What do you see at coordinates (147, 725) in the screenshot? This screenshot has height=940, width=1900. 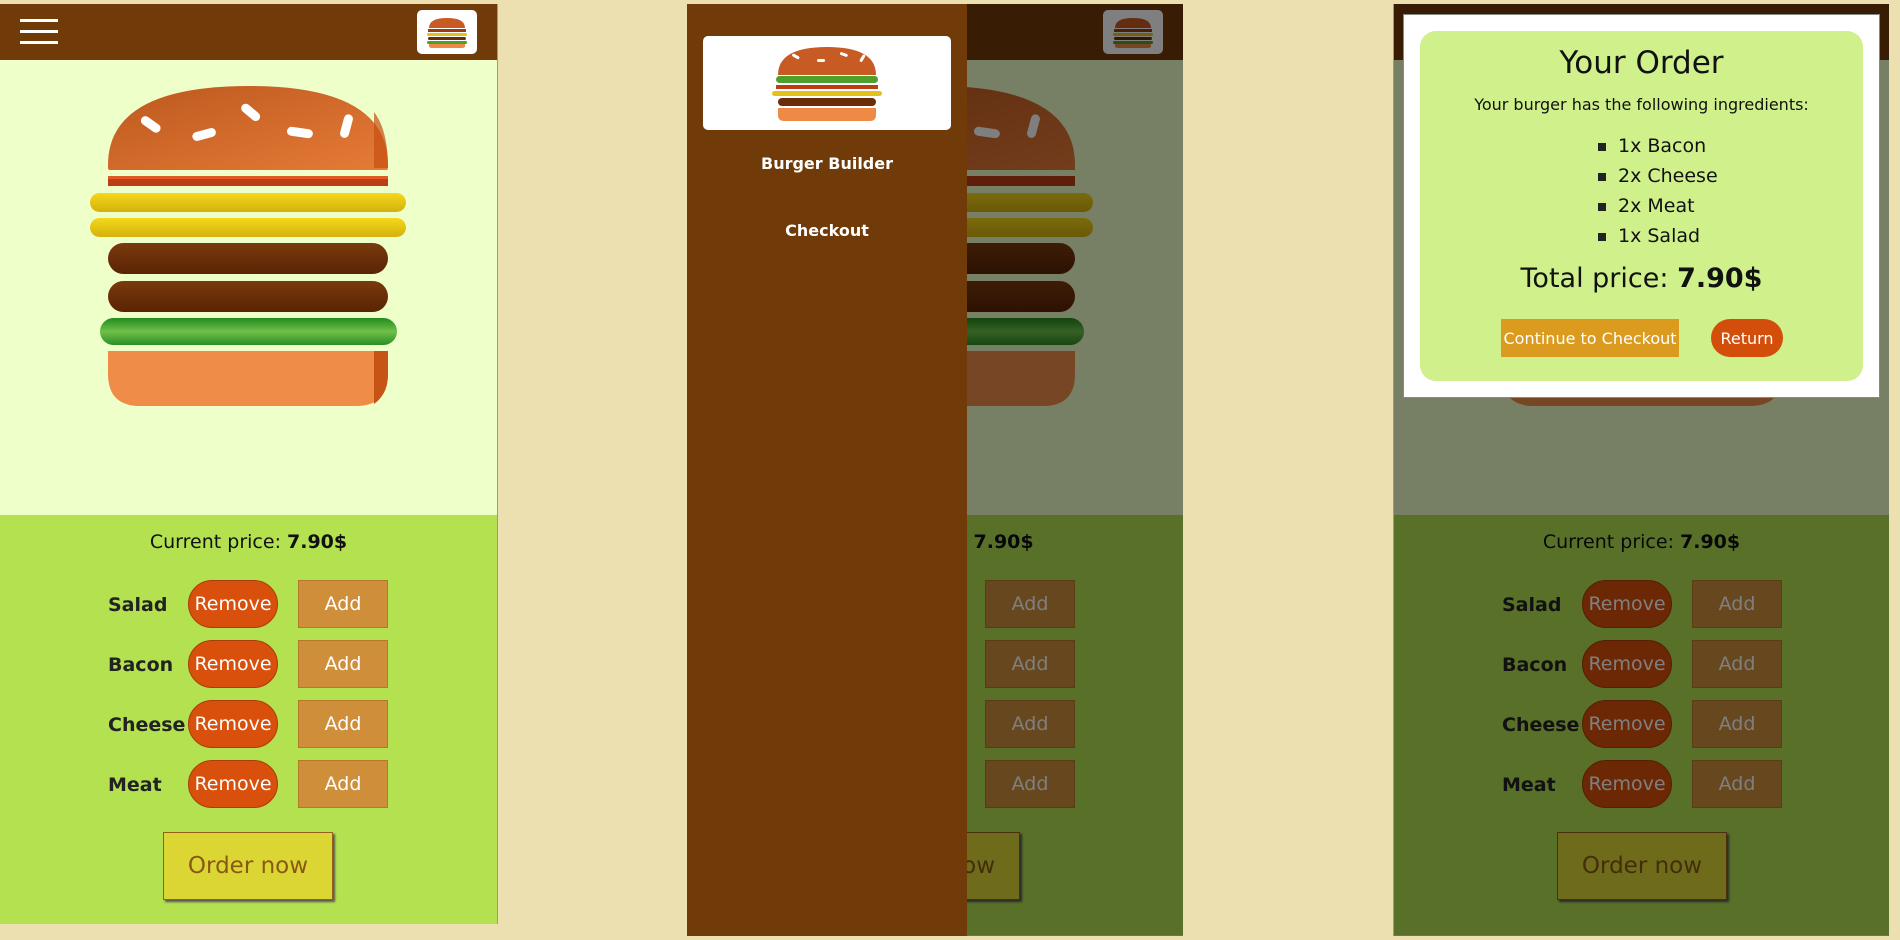 I see `control-label: Cheese` at bounding box center [147, 725].